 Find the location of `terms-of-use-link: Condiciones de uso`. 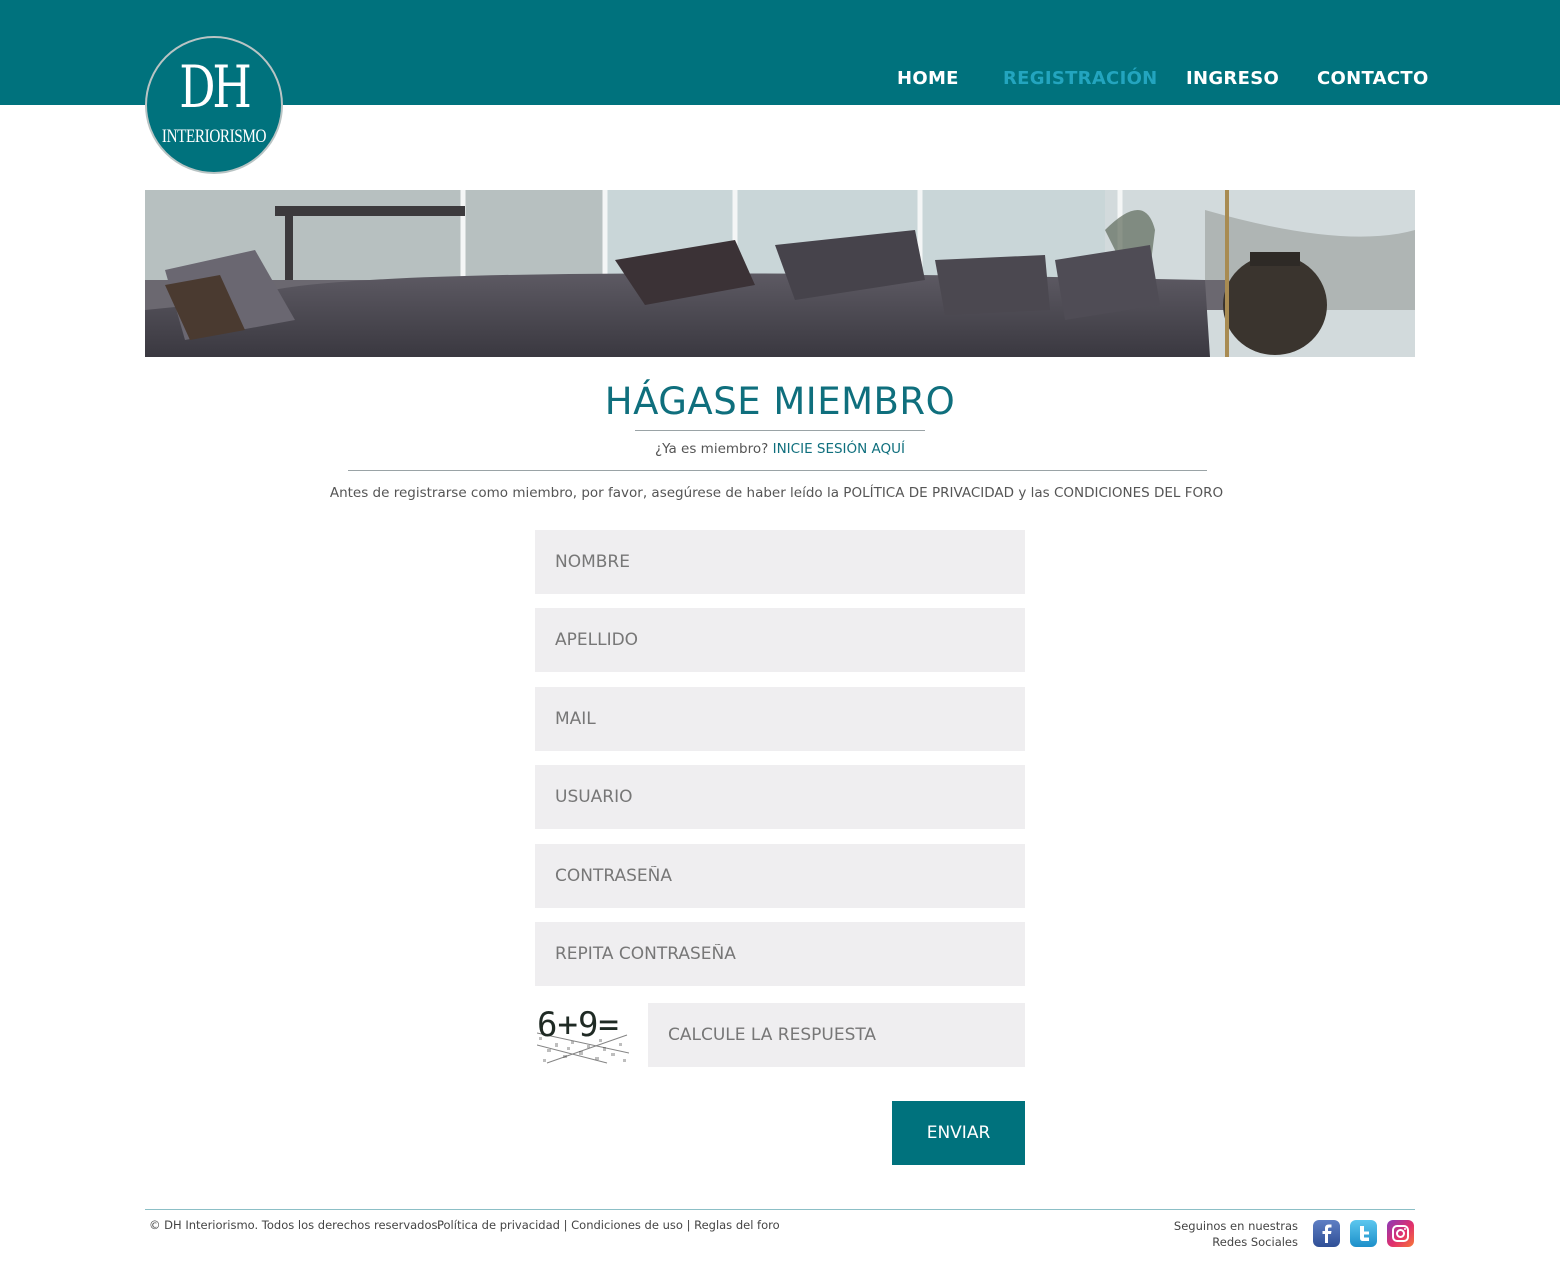

terms-of-use-link: Condiciones de uso is located at coordinates (627, 1225).